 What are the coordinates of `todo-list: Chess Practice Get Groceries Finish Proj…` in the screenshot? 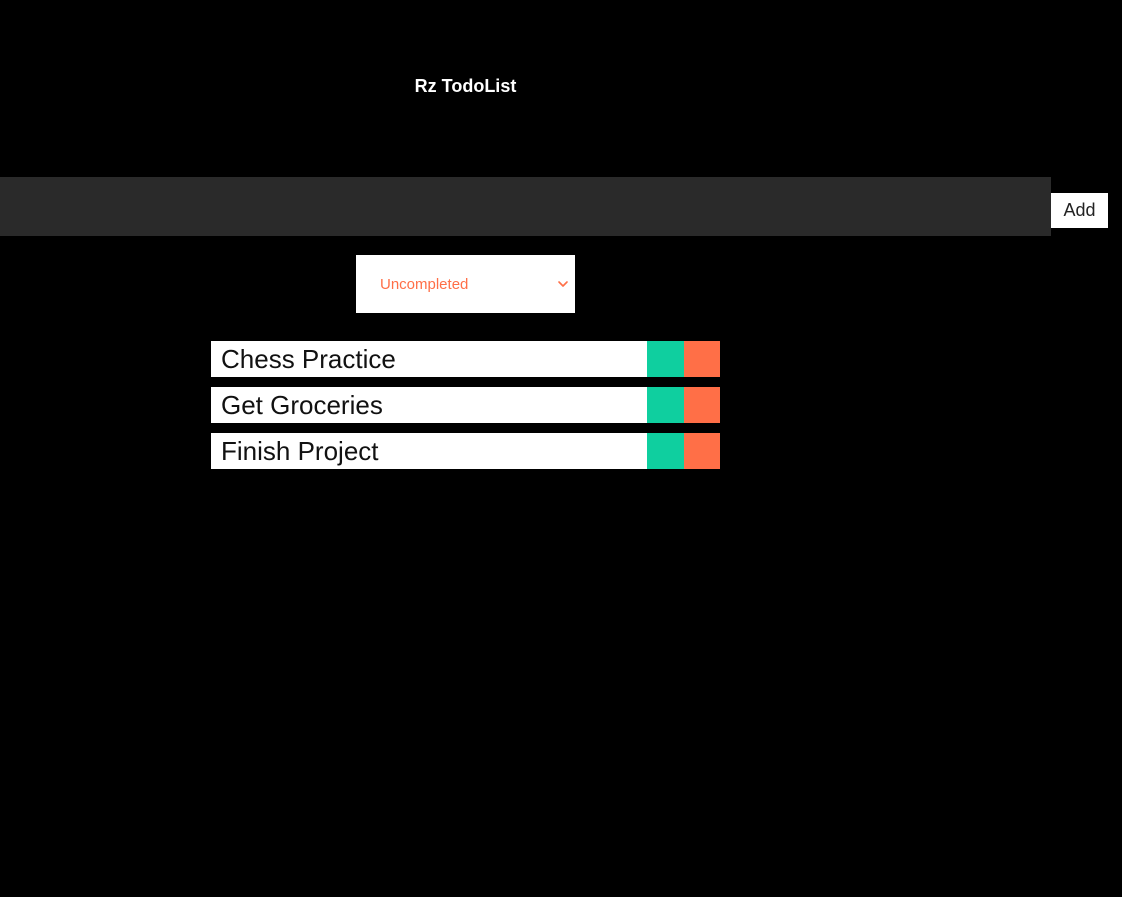 It's located at (465, 410).